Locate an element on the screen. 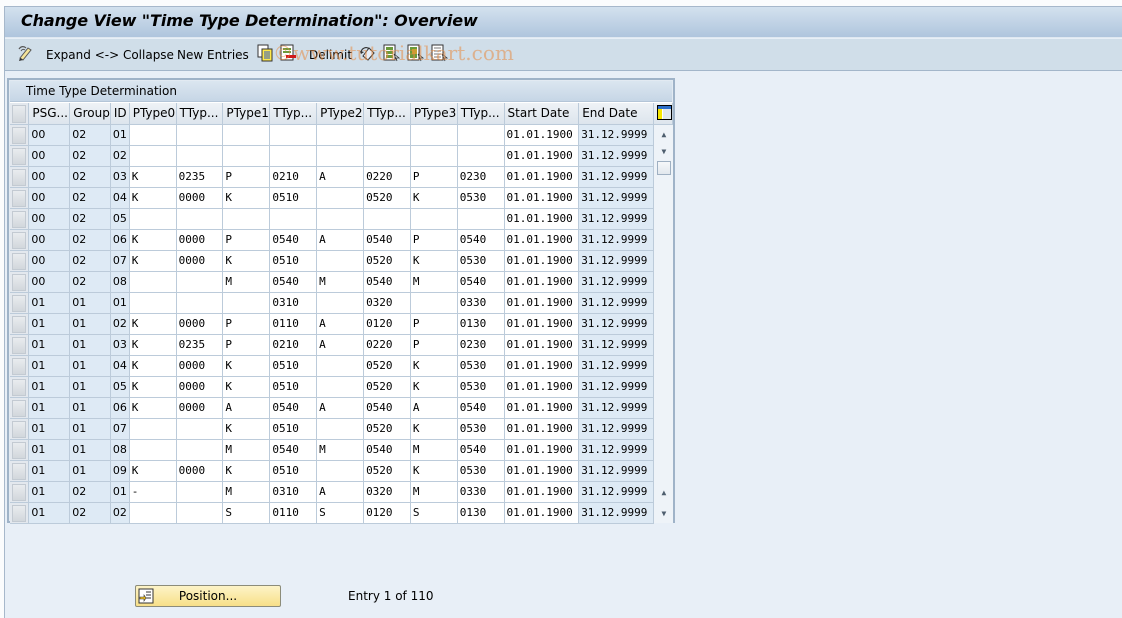 This screenshot has height=618, width=1122. cell-ptype0: - is located at coordinates (153, 492).